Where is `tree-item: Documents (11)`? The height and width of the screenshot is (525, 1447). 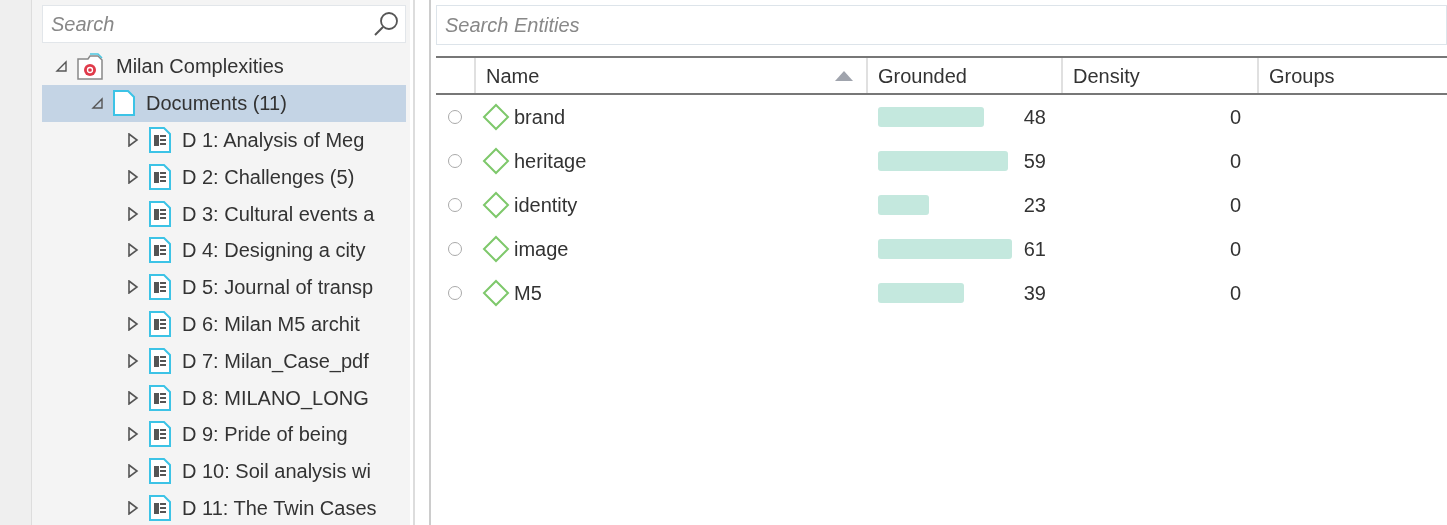 tree-item: Documents (11) is located at coordinates (224, 103).